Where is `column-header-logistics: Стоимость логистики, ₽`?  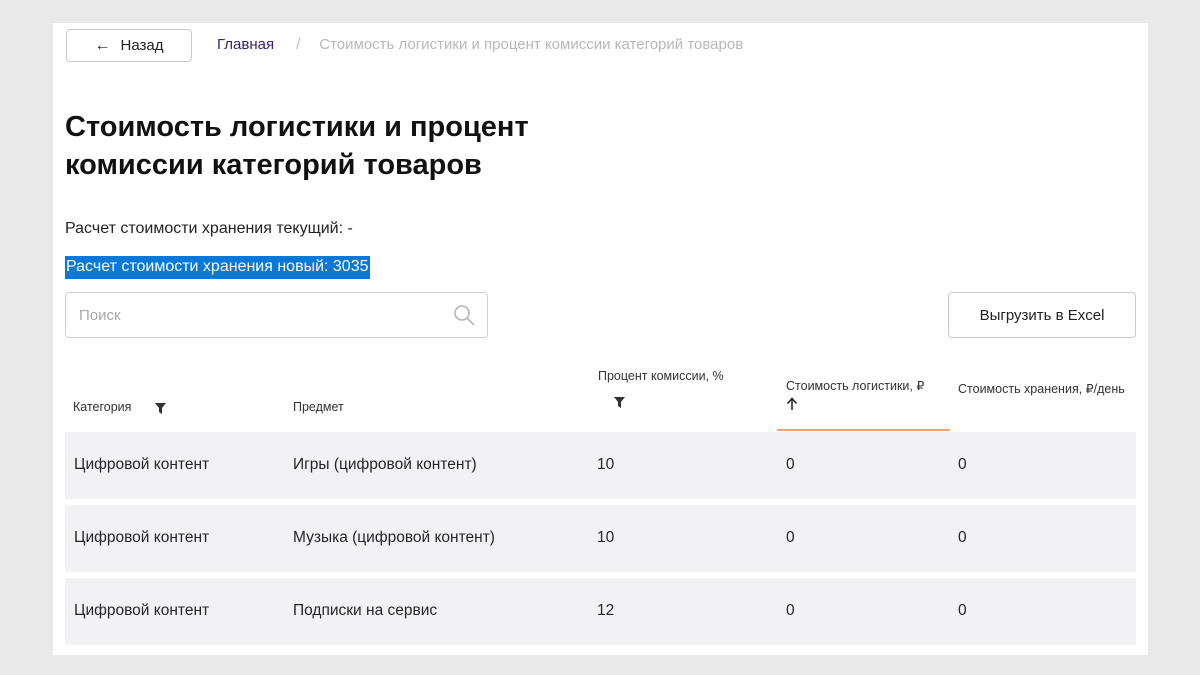
column-header-logistics: Стоимость логистики, ₽ is located at coordinates (866, 394).